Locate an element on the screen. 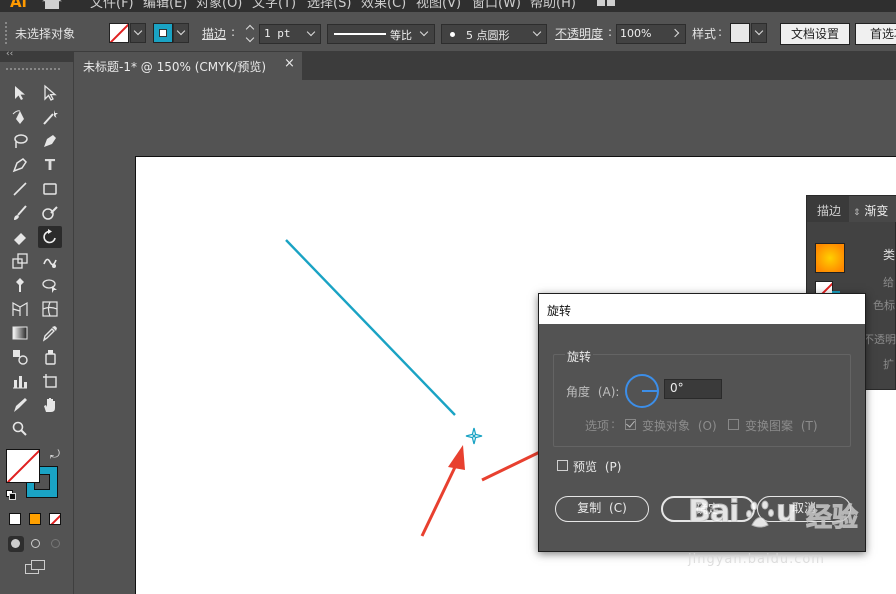 The height and width of the screenshot is (594, 896). default-colors-icon is located at coordinates (11, 495).